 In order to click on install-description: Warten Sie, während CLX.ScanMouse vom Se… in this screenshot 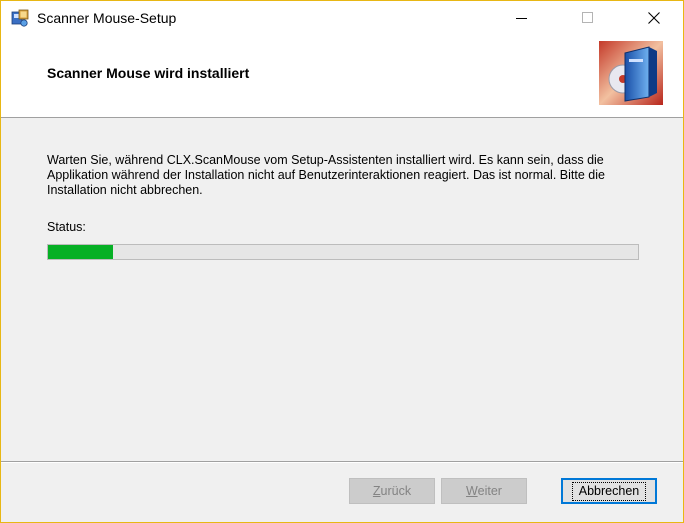, I will do `click(326, 175)`.